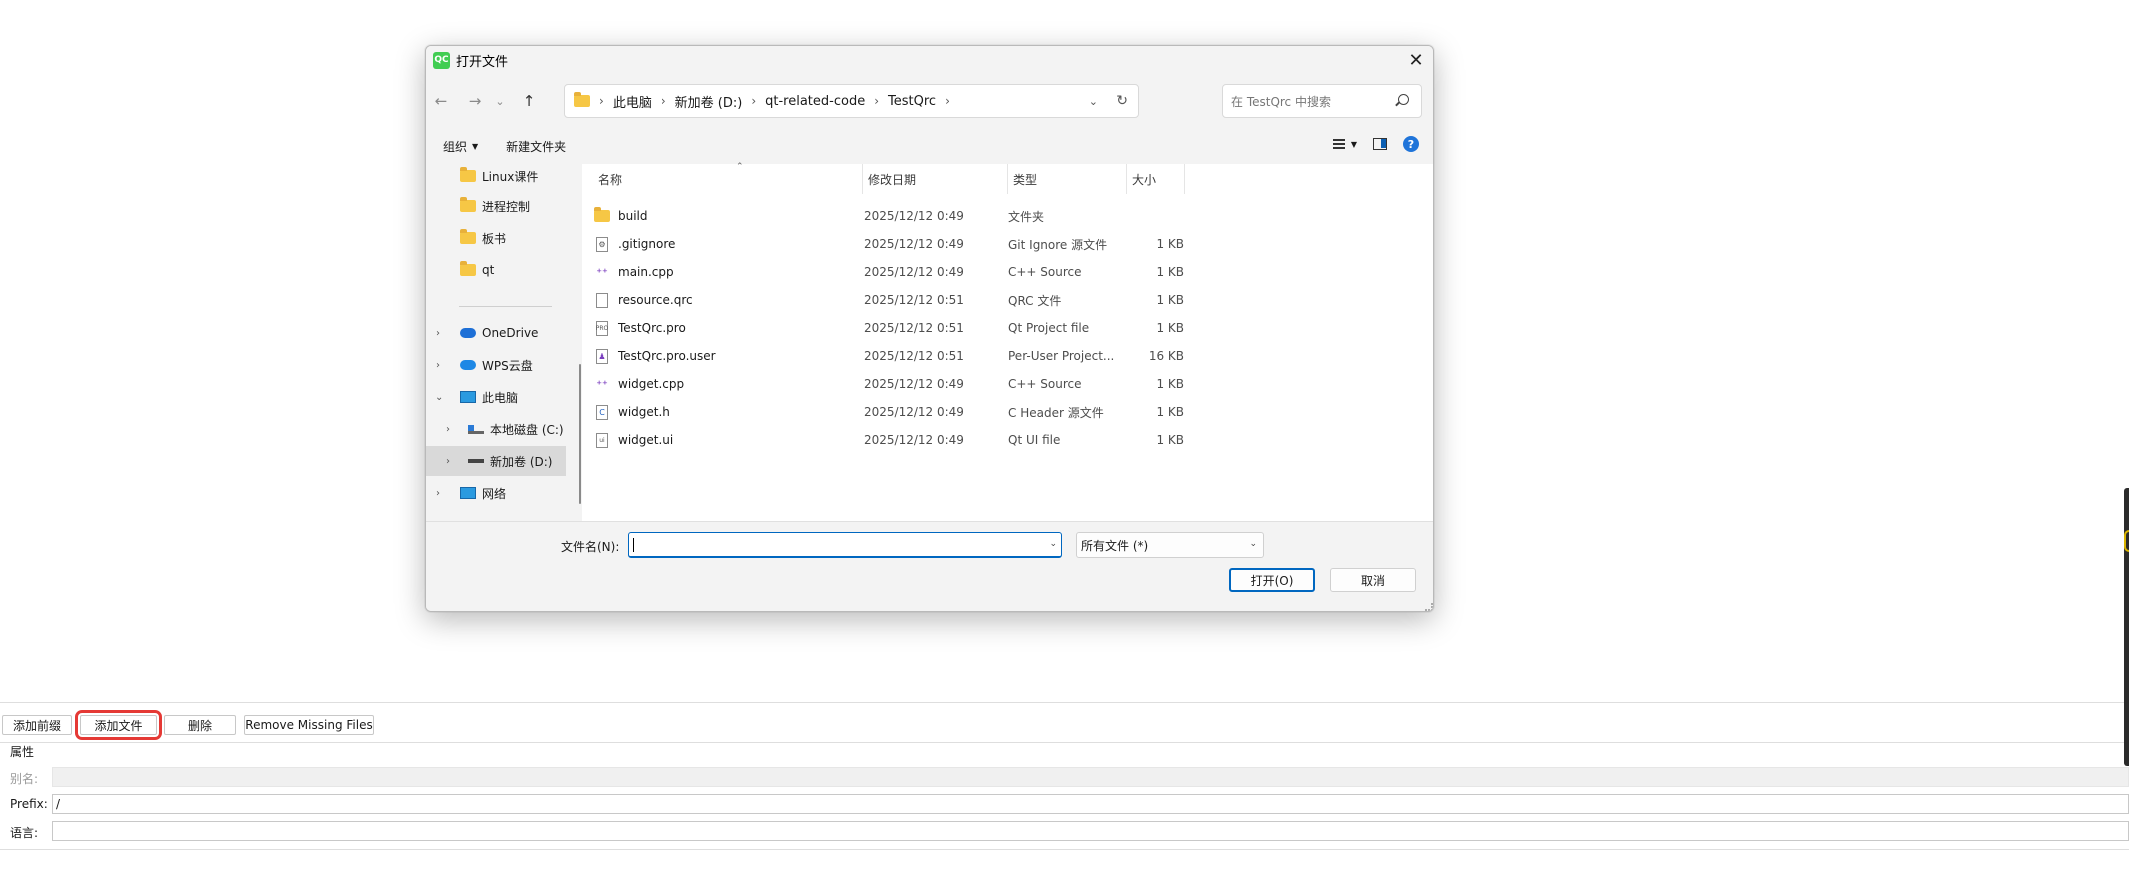 The image size is (2129, 887). I want to click on file-name-cell: ui widget.ui, so click(709, 440).